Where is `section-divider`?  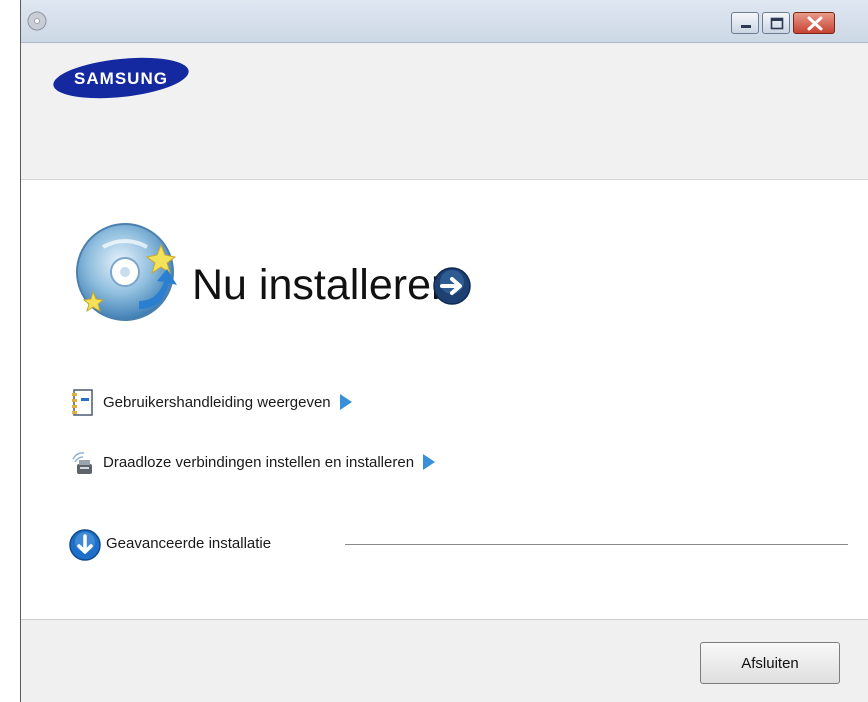
section-divider is located at coordinates (596, 544).